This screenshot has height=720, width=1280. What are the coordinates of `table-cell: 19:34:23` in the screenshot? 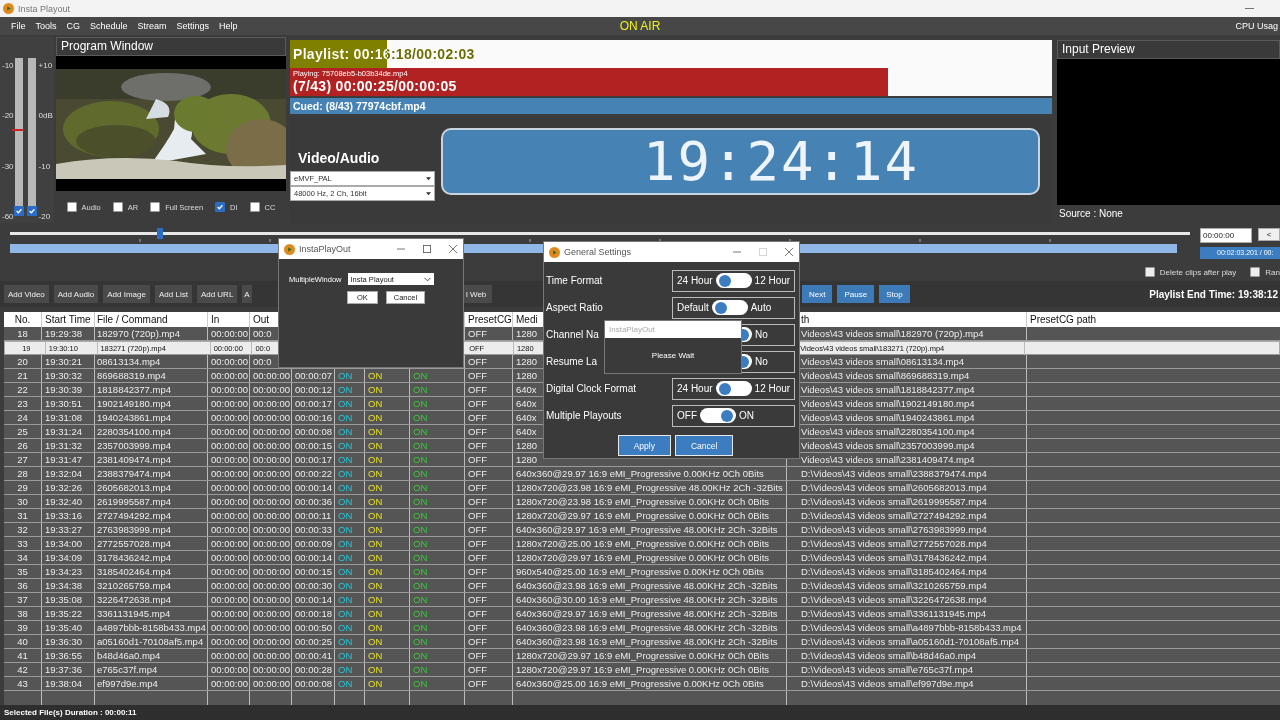 It's located at (68, 571).